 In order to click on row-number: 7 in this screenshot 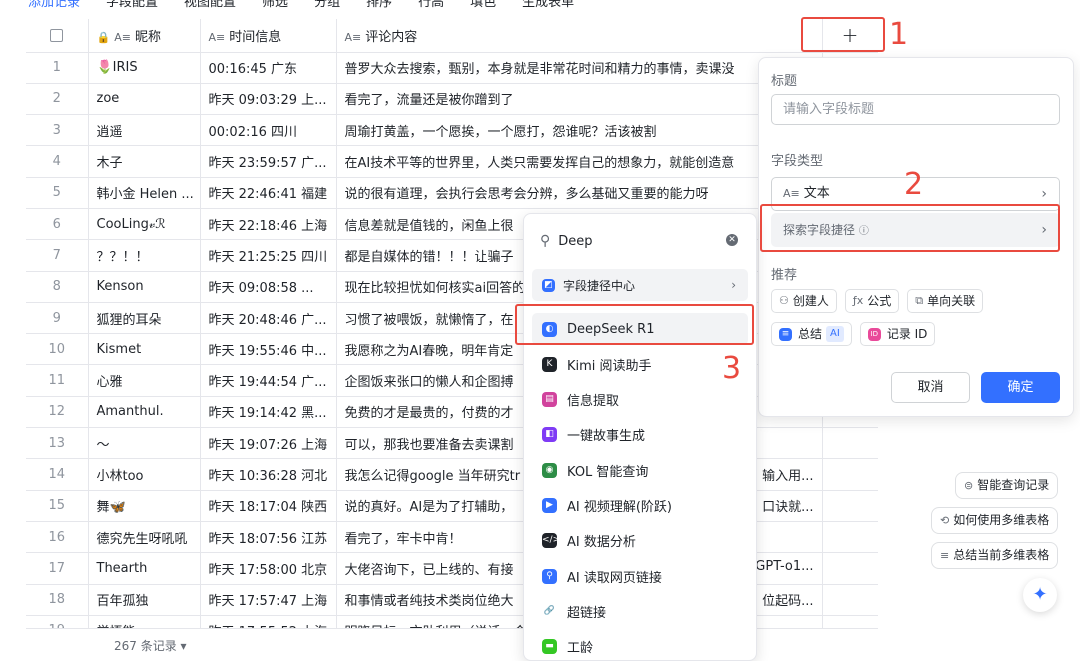, I will do `click(57, 255)`.